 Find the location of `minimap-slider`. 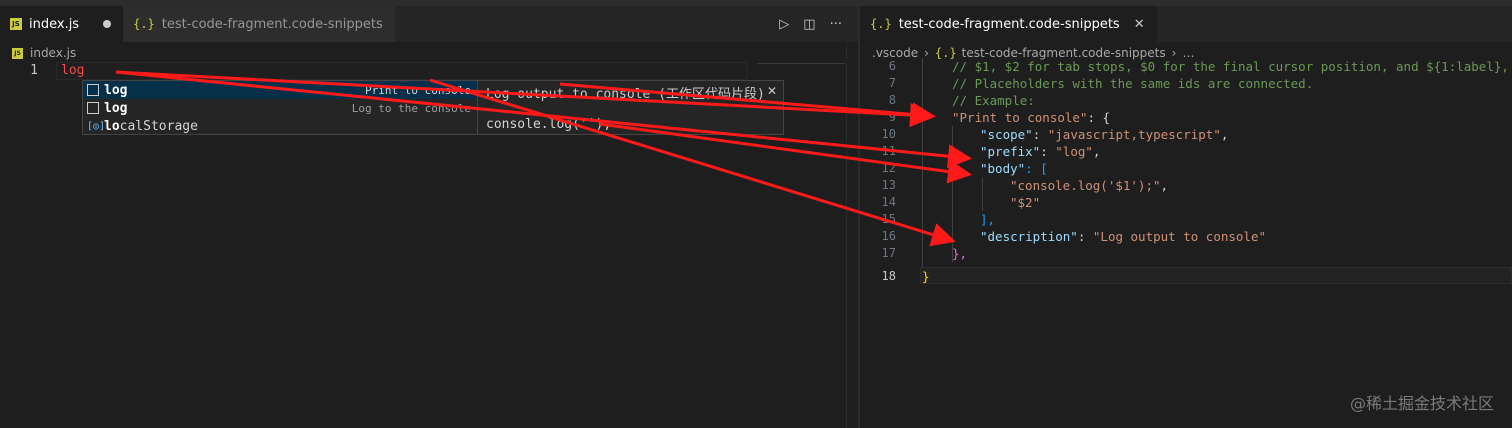

minimap-slider is located at coordinates (801, 63).